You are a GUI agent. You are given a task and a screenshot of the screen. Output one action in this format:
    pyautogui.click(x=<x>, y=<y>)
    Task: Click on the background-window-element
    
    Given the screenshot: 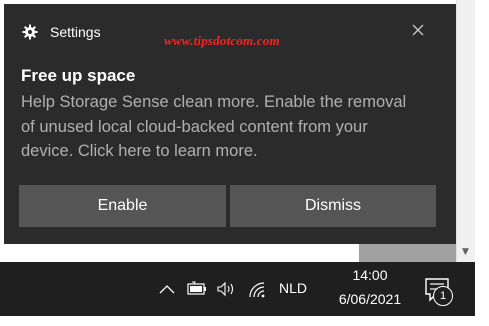 What is the action you would take?
    pyautogui.click(x=407, y=253)
    